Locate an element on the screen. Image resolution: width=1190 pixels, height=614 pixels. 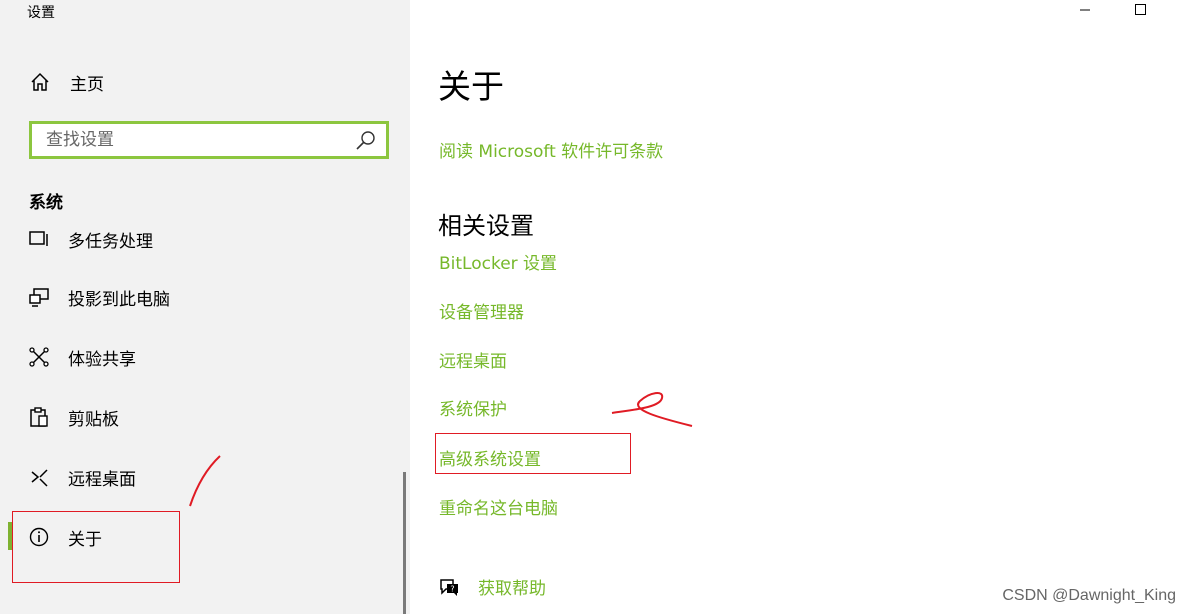
shared-experience-icon is located at coordinates (39, 357).